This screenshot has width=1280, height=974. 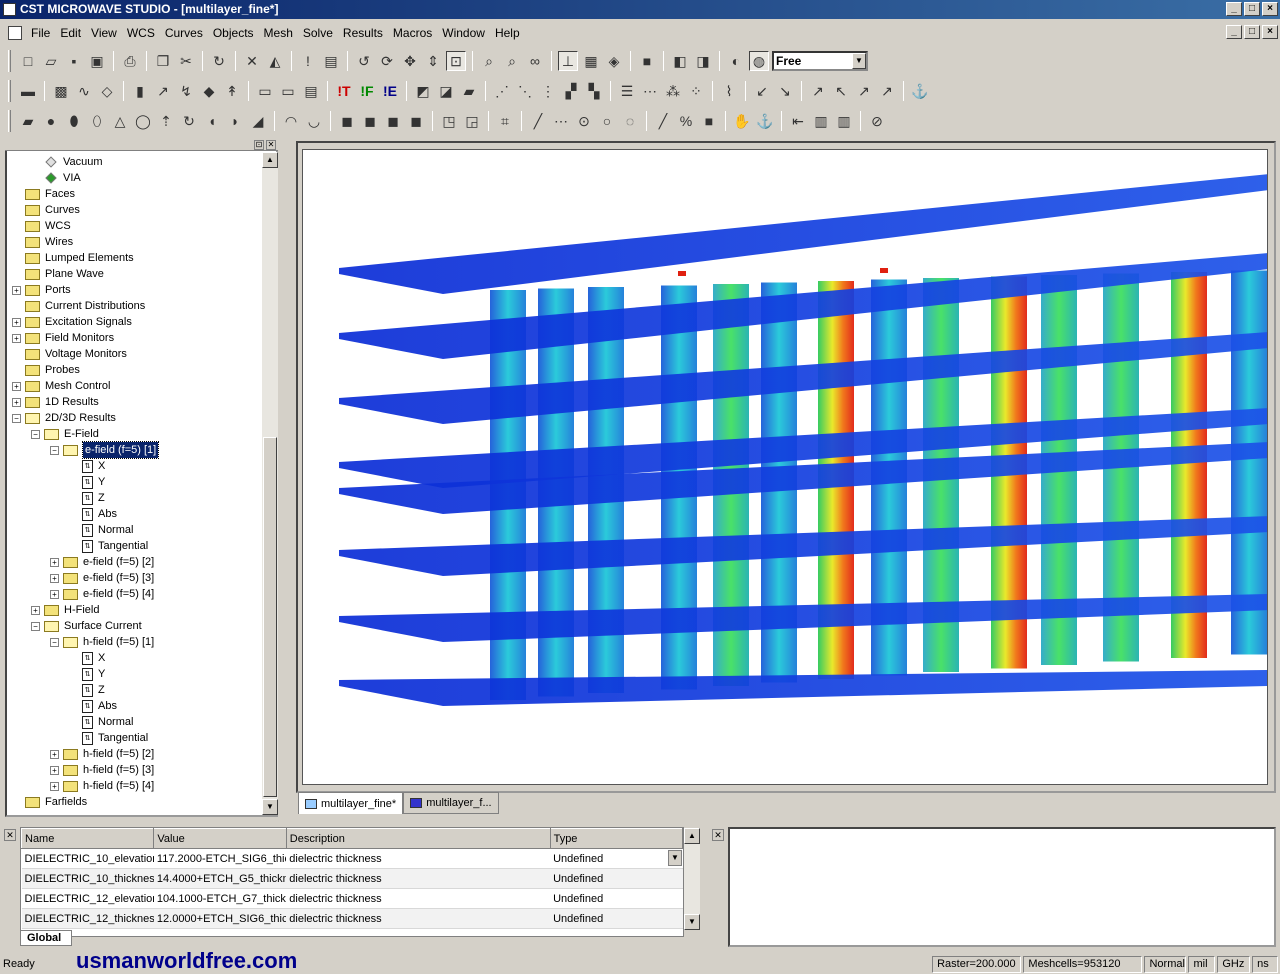 What do you see at coordinates (108, 546) in the screenshot?
I see `tree-item: ⇅ Tangential` at bounding box center [108, 546].